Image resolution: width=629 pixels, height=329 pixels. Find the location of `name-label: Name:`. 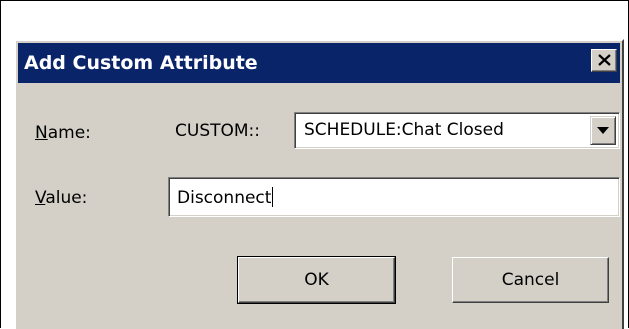

name-label: Name: is located at coordinates (63, 133).